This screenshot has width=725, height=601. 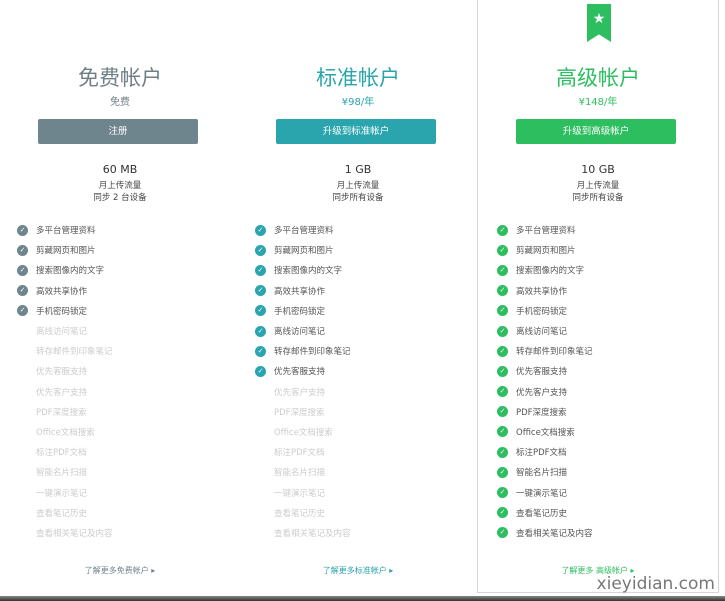 I want to click on watermark: xieyidian.com, so click(x=655, y=584).